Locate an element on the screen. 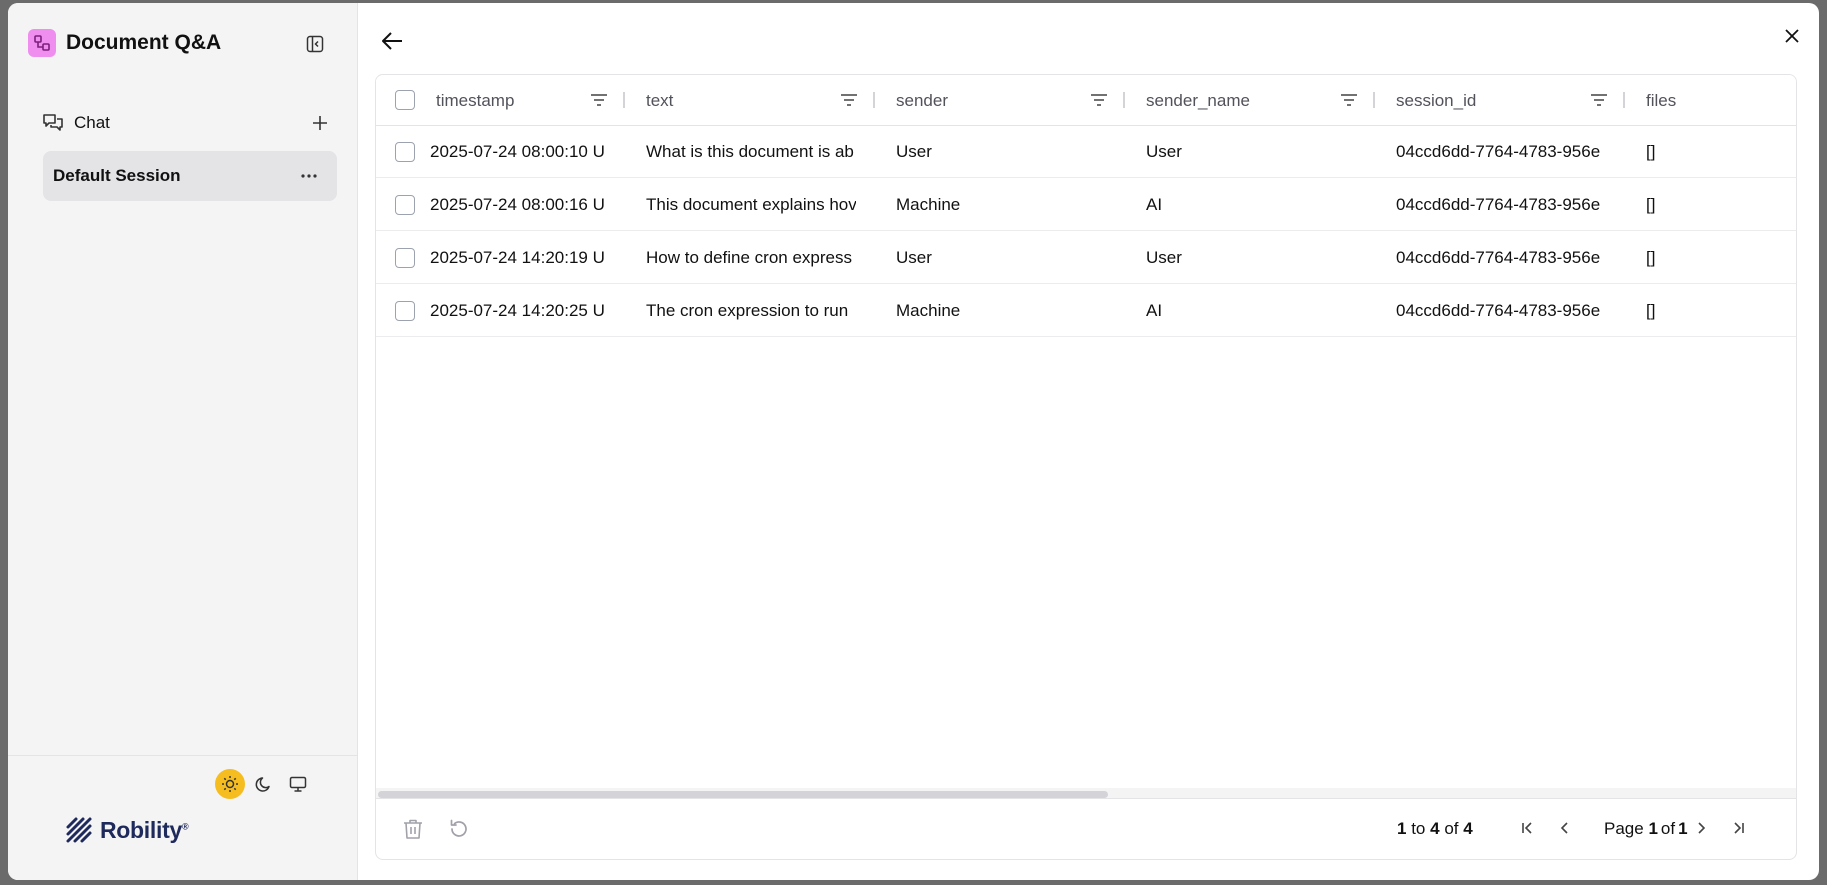  previous-page-button is located at coordinates (1565, 828).